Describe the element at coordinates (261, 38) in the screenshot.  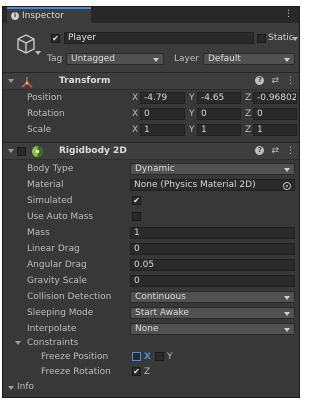
I see `static-checkbox` at that location.